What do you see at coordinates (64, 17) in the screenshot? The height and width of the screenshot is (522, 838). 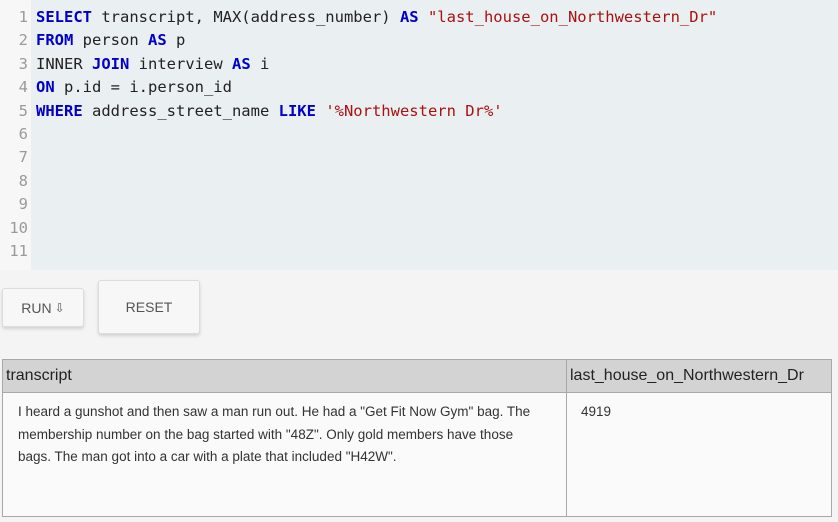 I see `sql-keyword: SELECT` at bounding box center [64, 17].